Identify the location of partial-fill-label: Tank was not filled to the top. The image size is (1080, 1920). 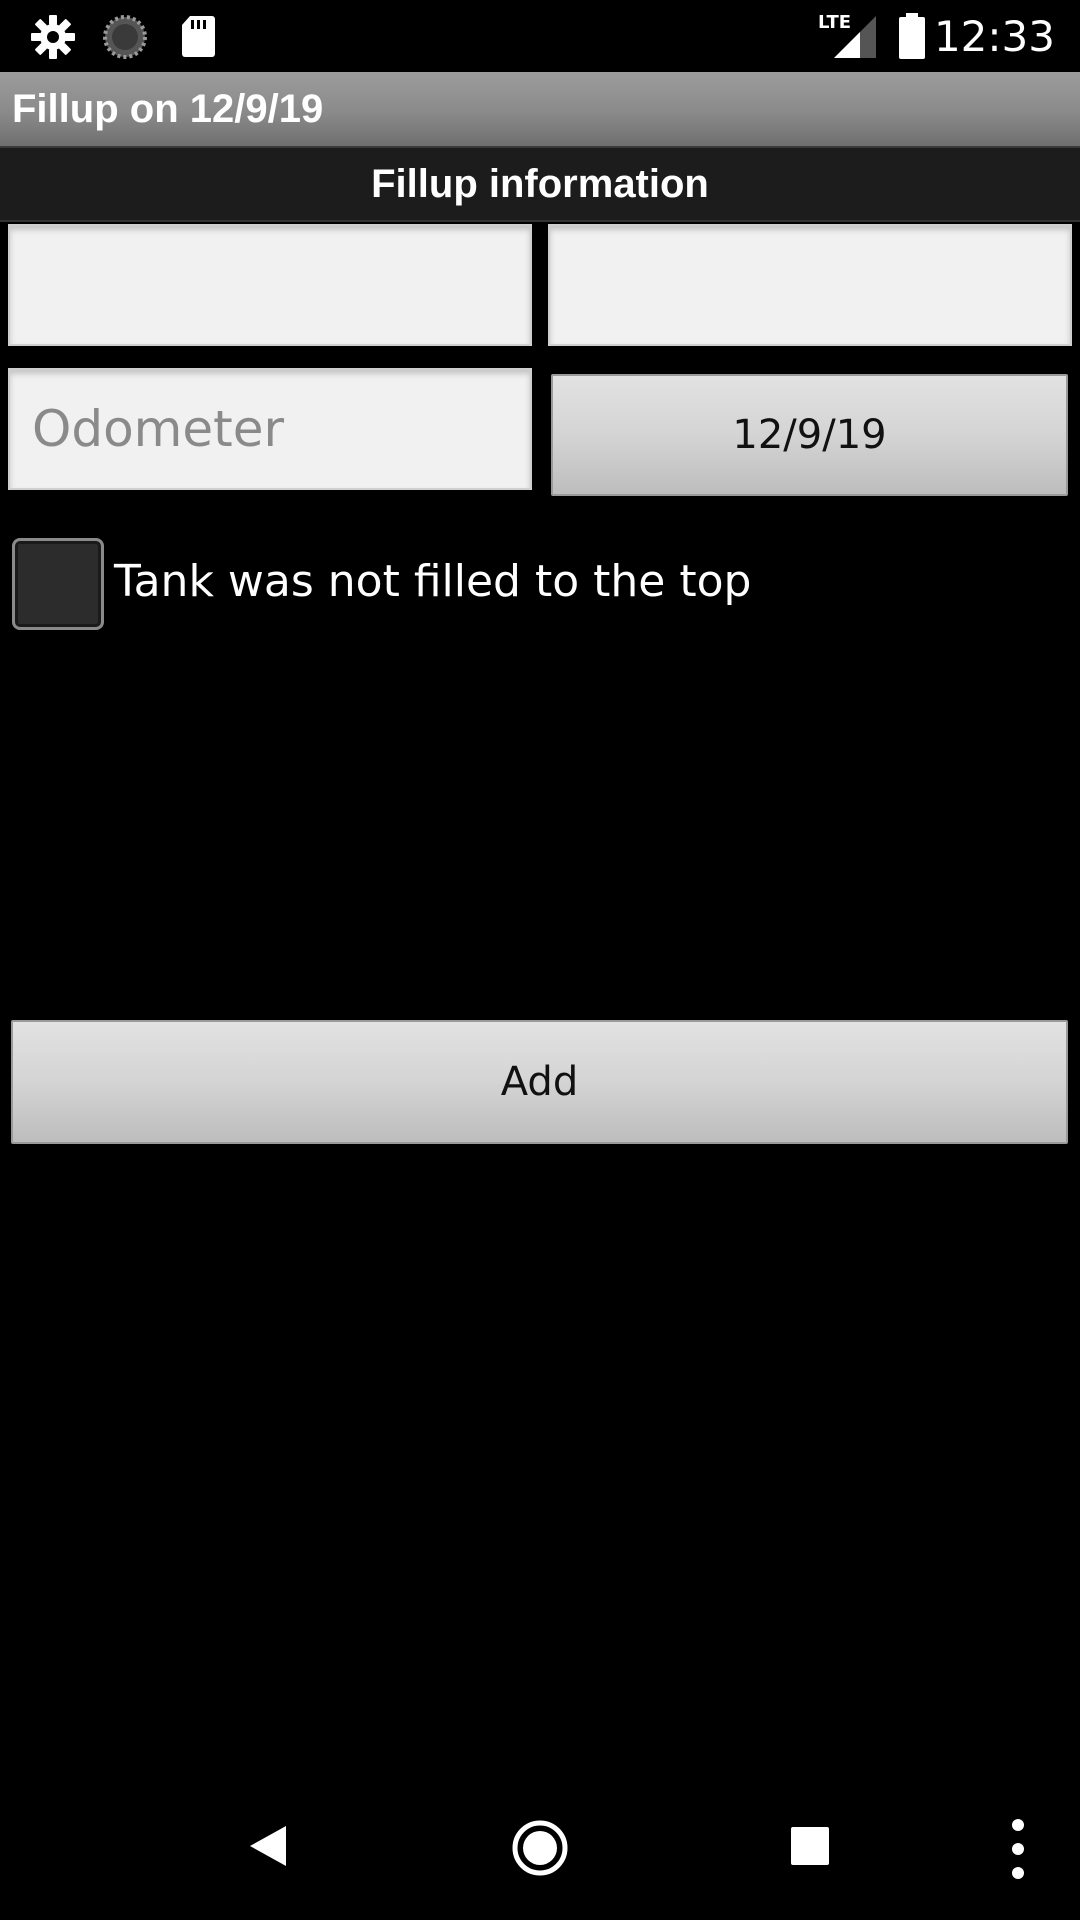
(432, 582).